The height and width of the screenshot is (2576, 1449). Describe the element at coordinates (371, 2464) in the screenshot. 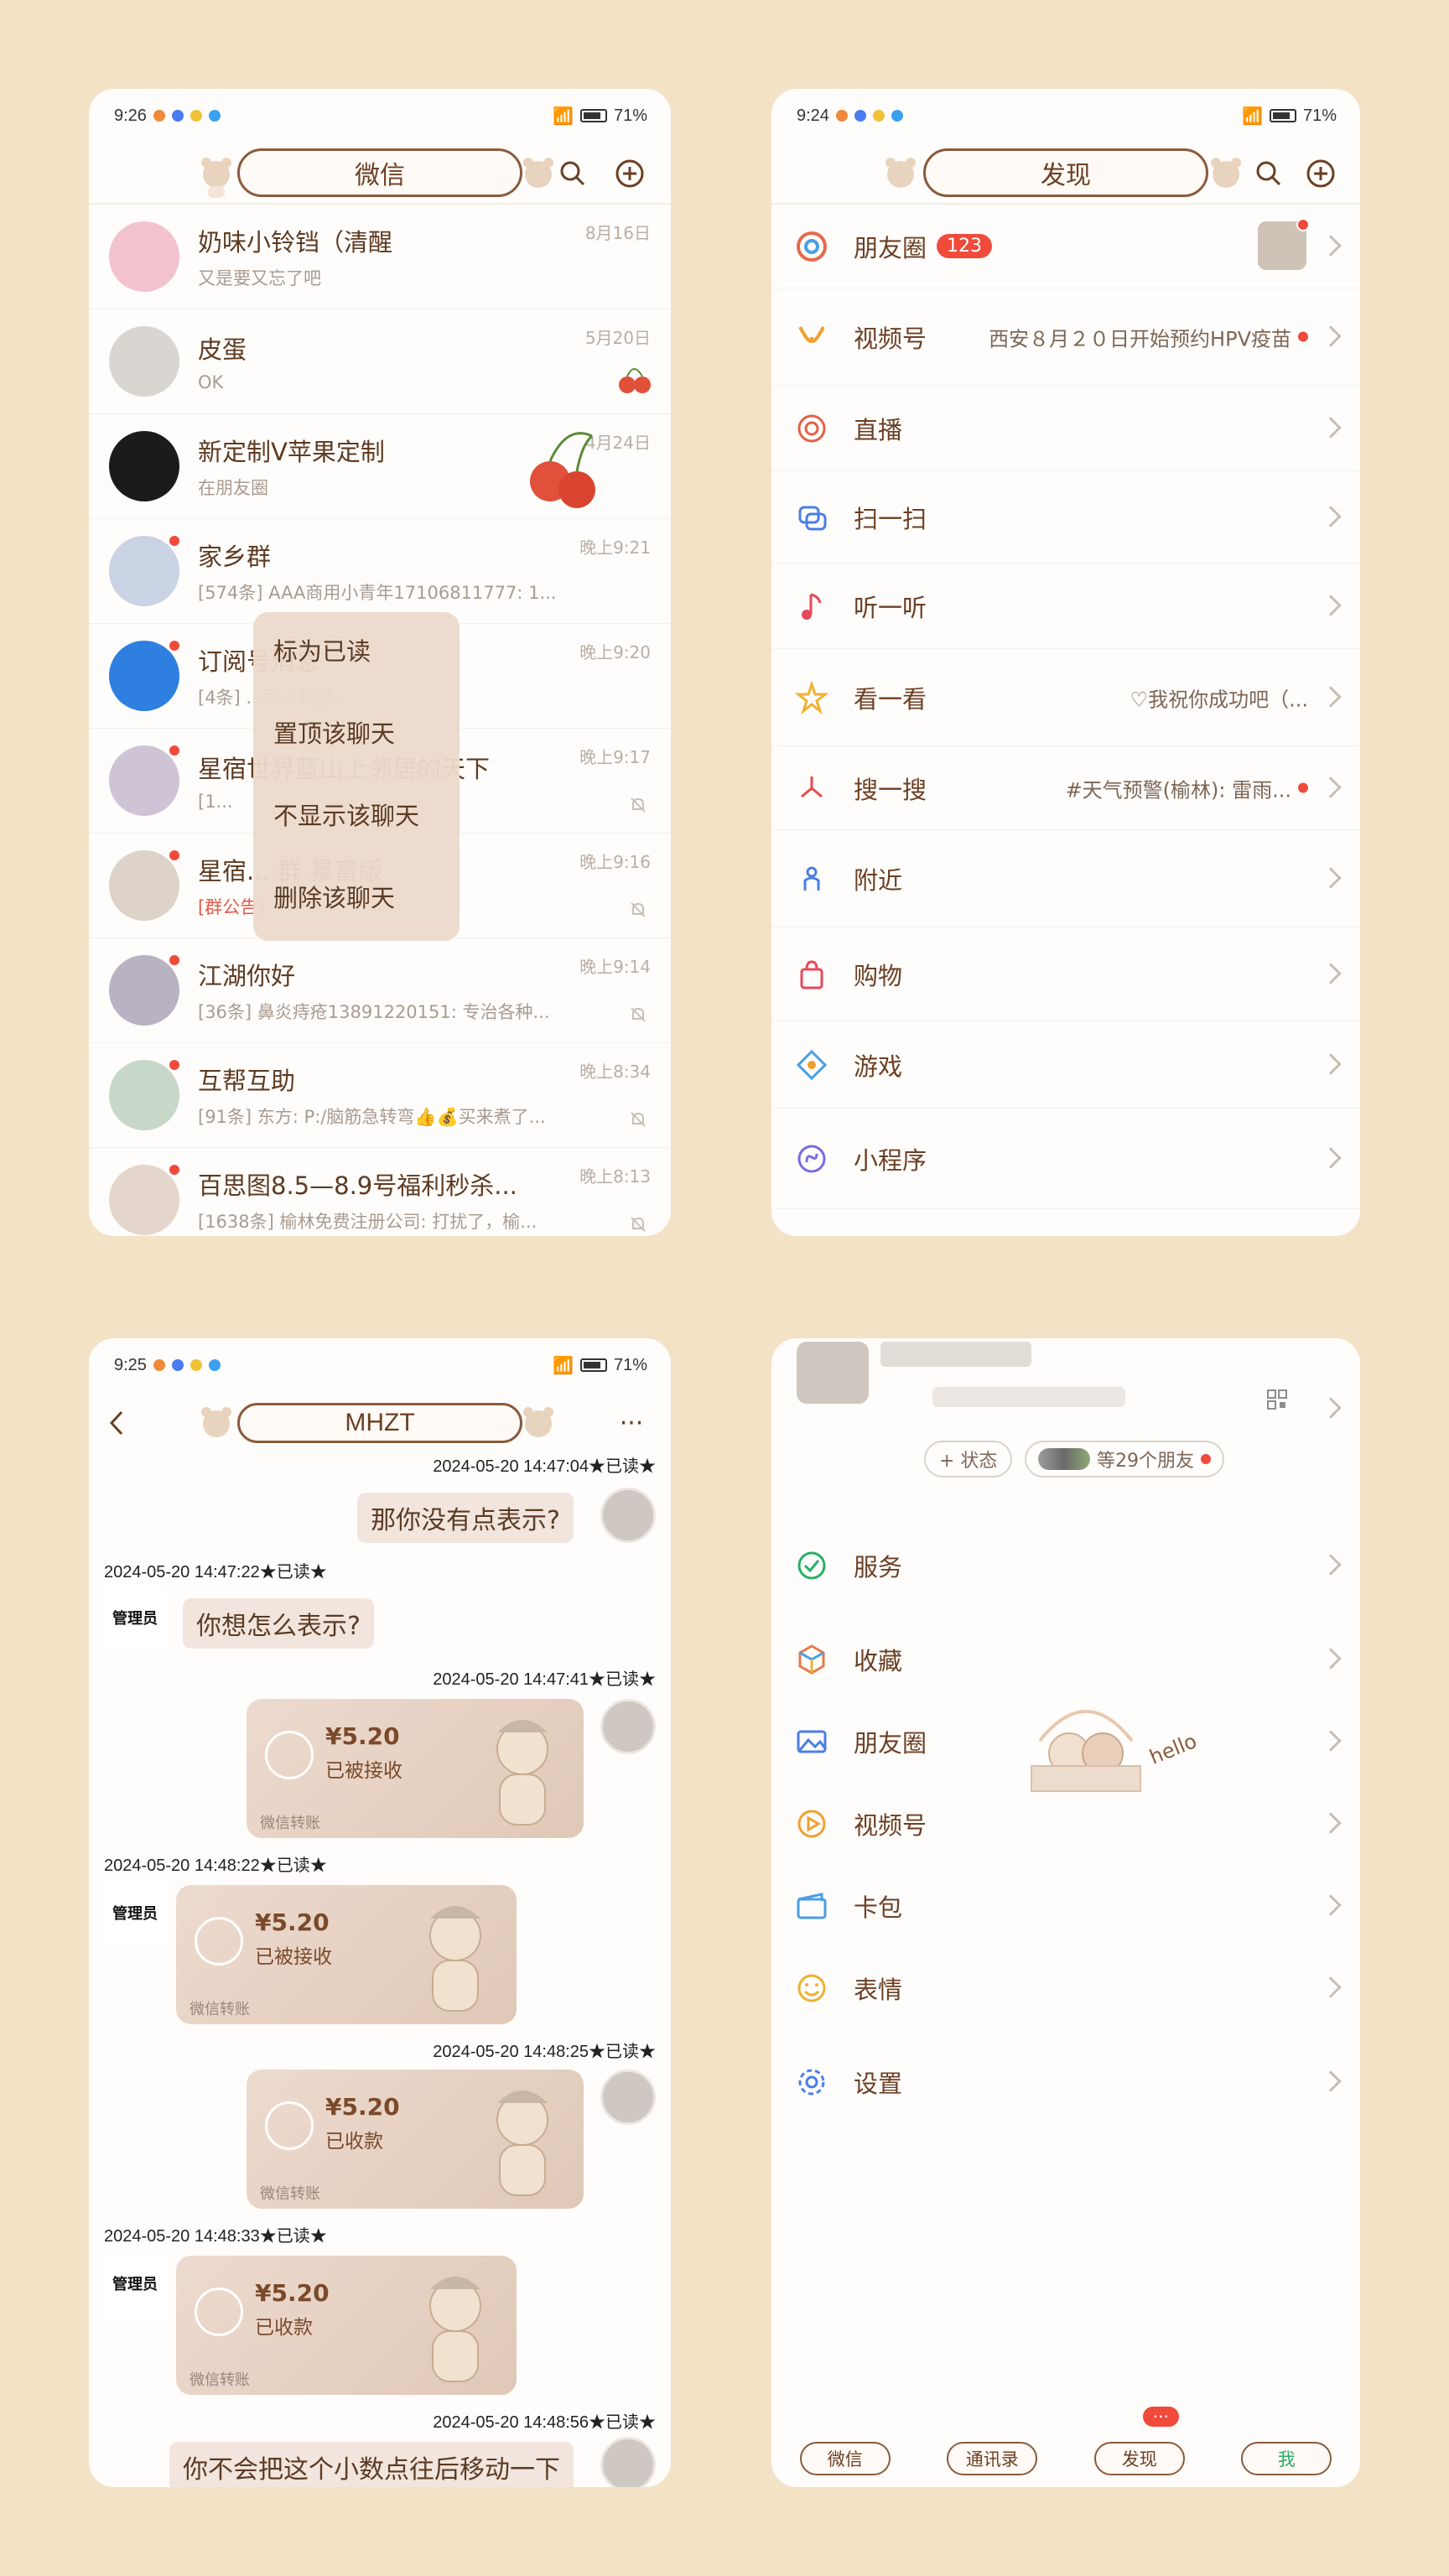

I see `outgoing-message: 你不会把这个小数点往后移动一下` at that location.